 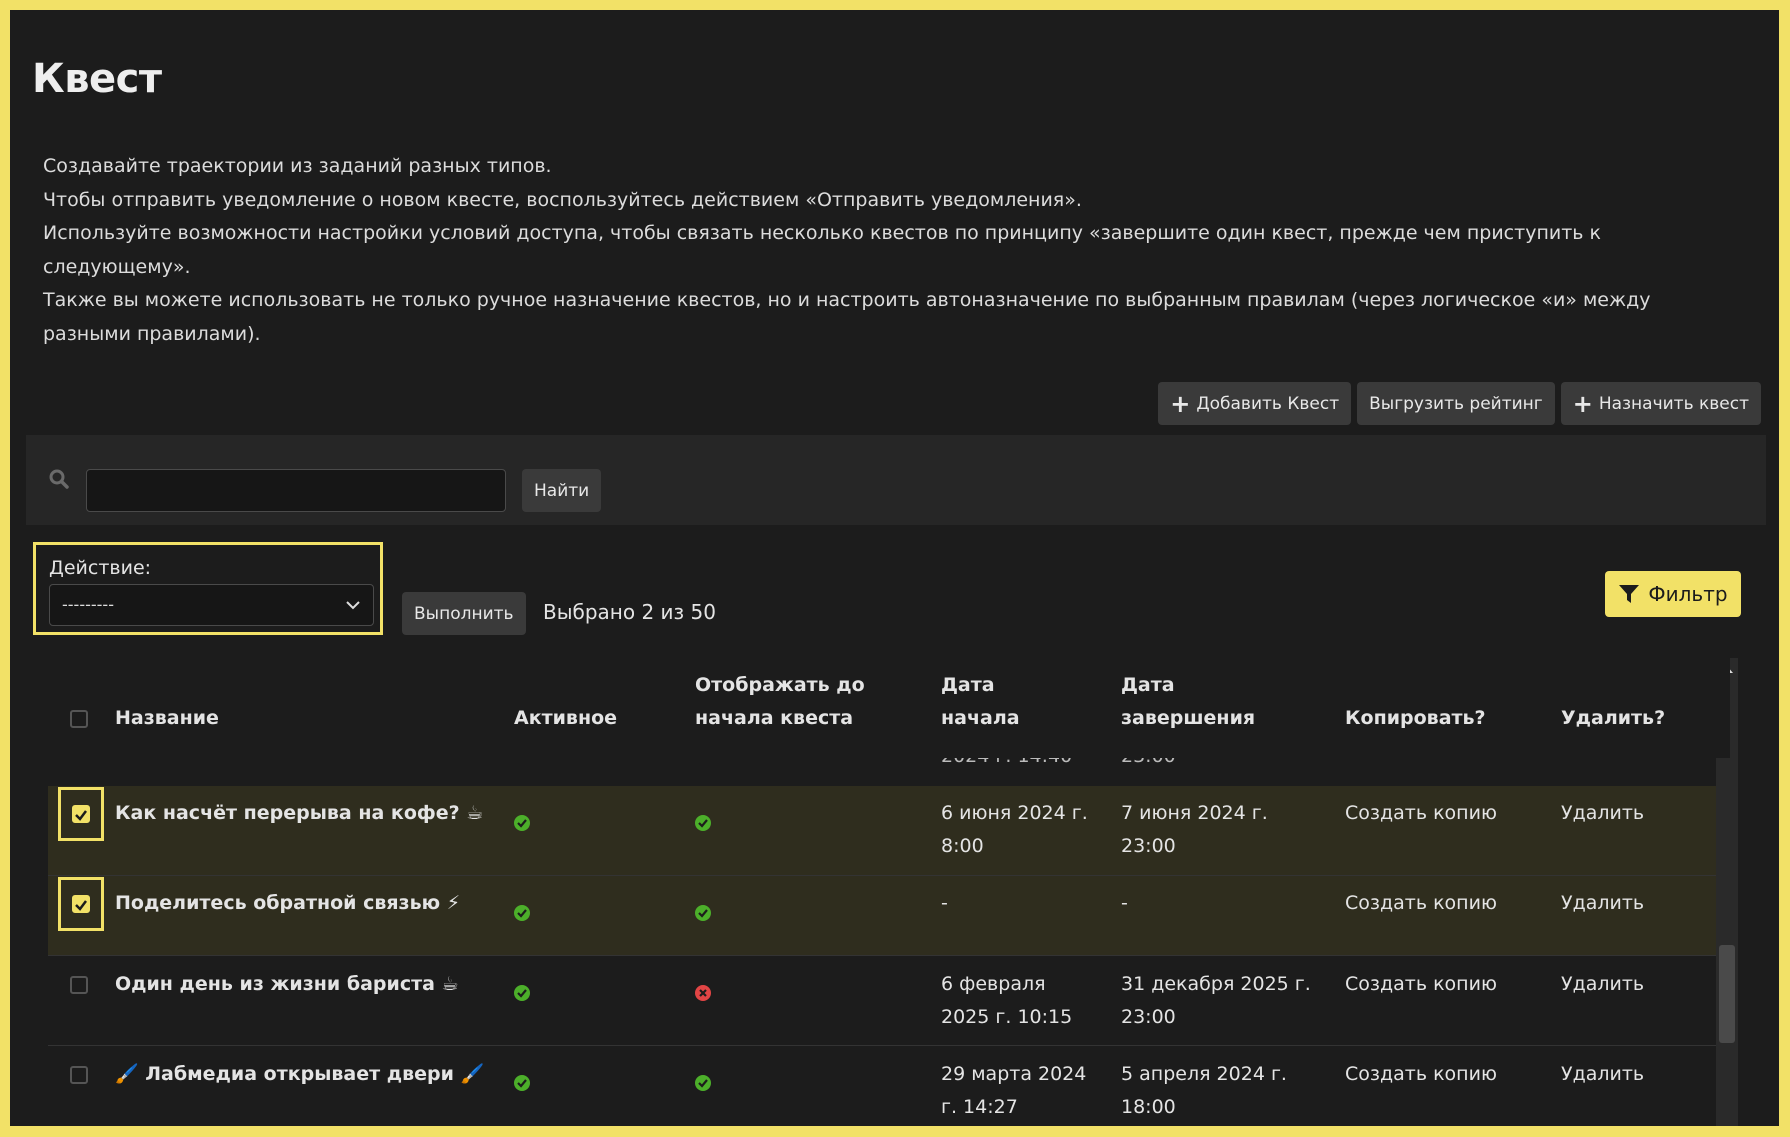 I want to click on quest-name-link: 🖌️ Лабмедиа открывает двери 🖌️, so click(x=299, y=1074).